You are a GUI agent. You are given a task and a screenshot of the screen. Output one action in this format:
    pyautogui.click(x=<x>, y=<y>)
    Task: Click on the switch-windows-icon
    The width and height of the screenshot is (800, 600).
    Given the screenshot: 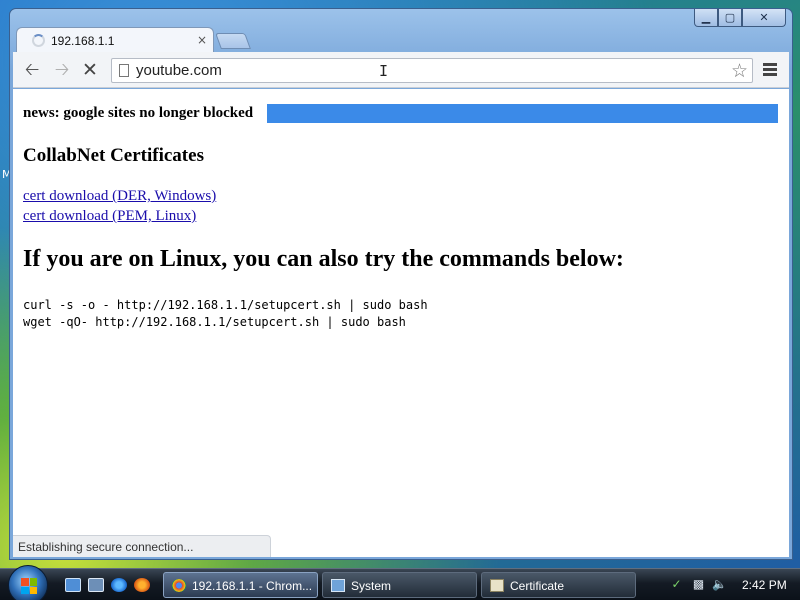 What is the action you would take?
    pyautogui.click(x=96, y=585)
    